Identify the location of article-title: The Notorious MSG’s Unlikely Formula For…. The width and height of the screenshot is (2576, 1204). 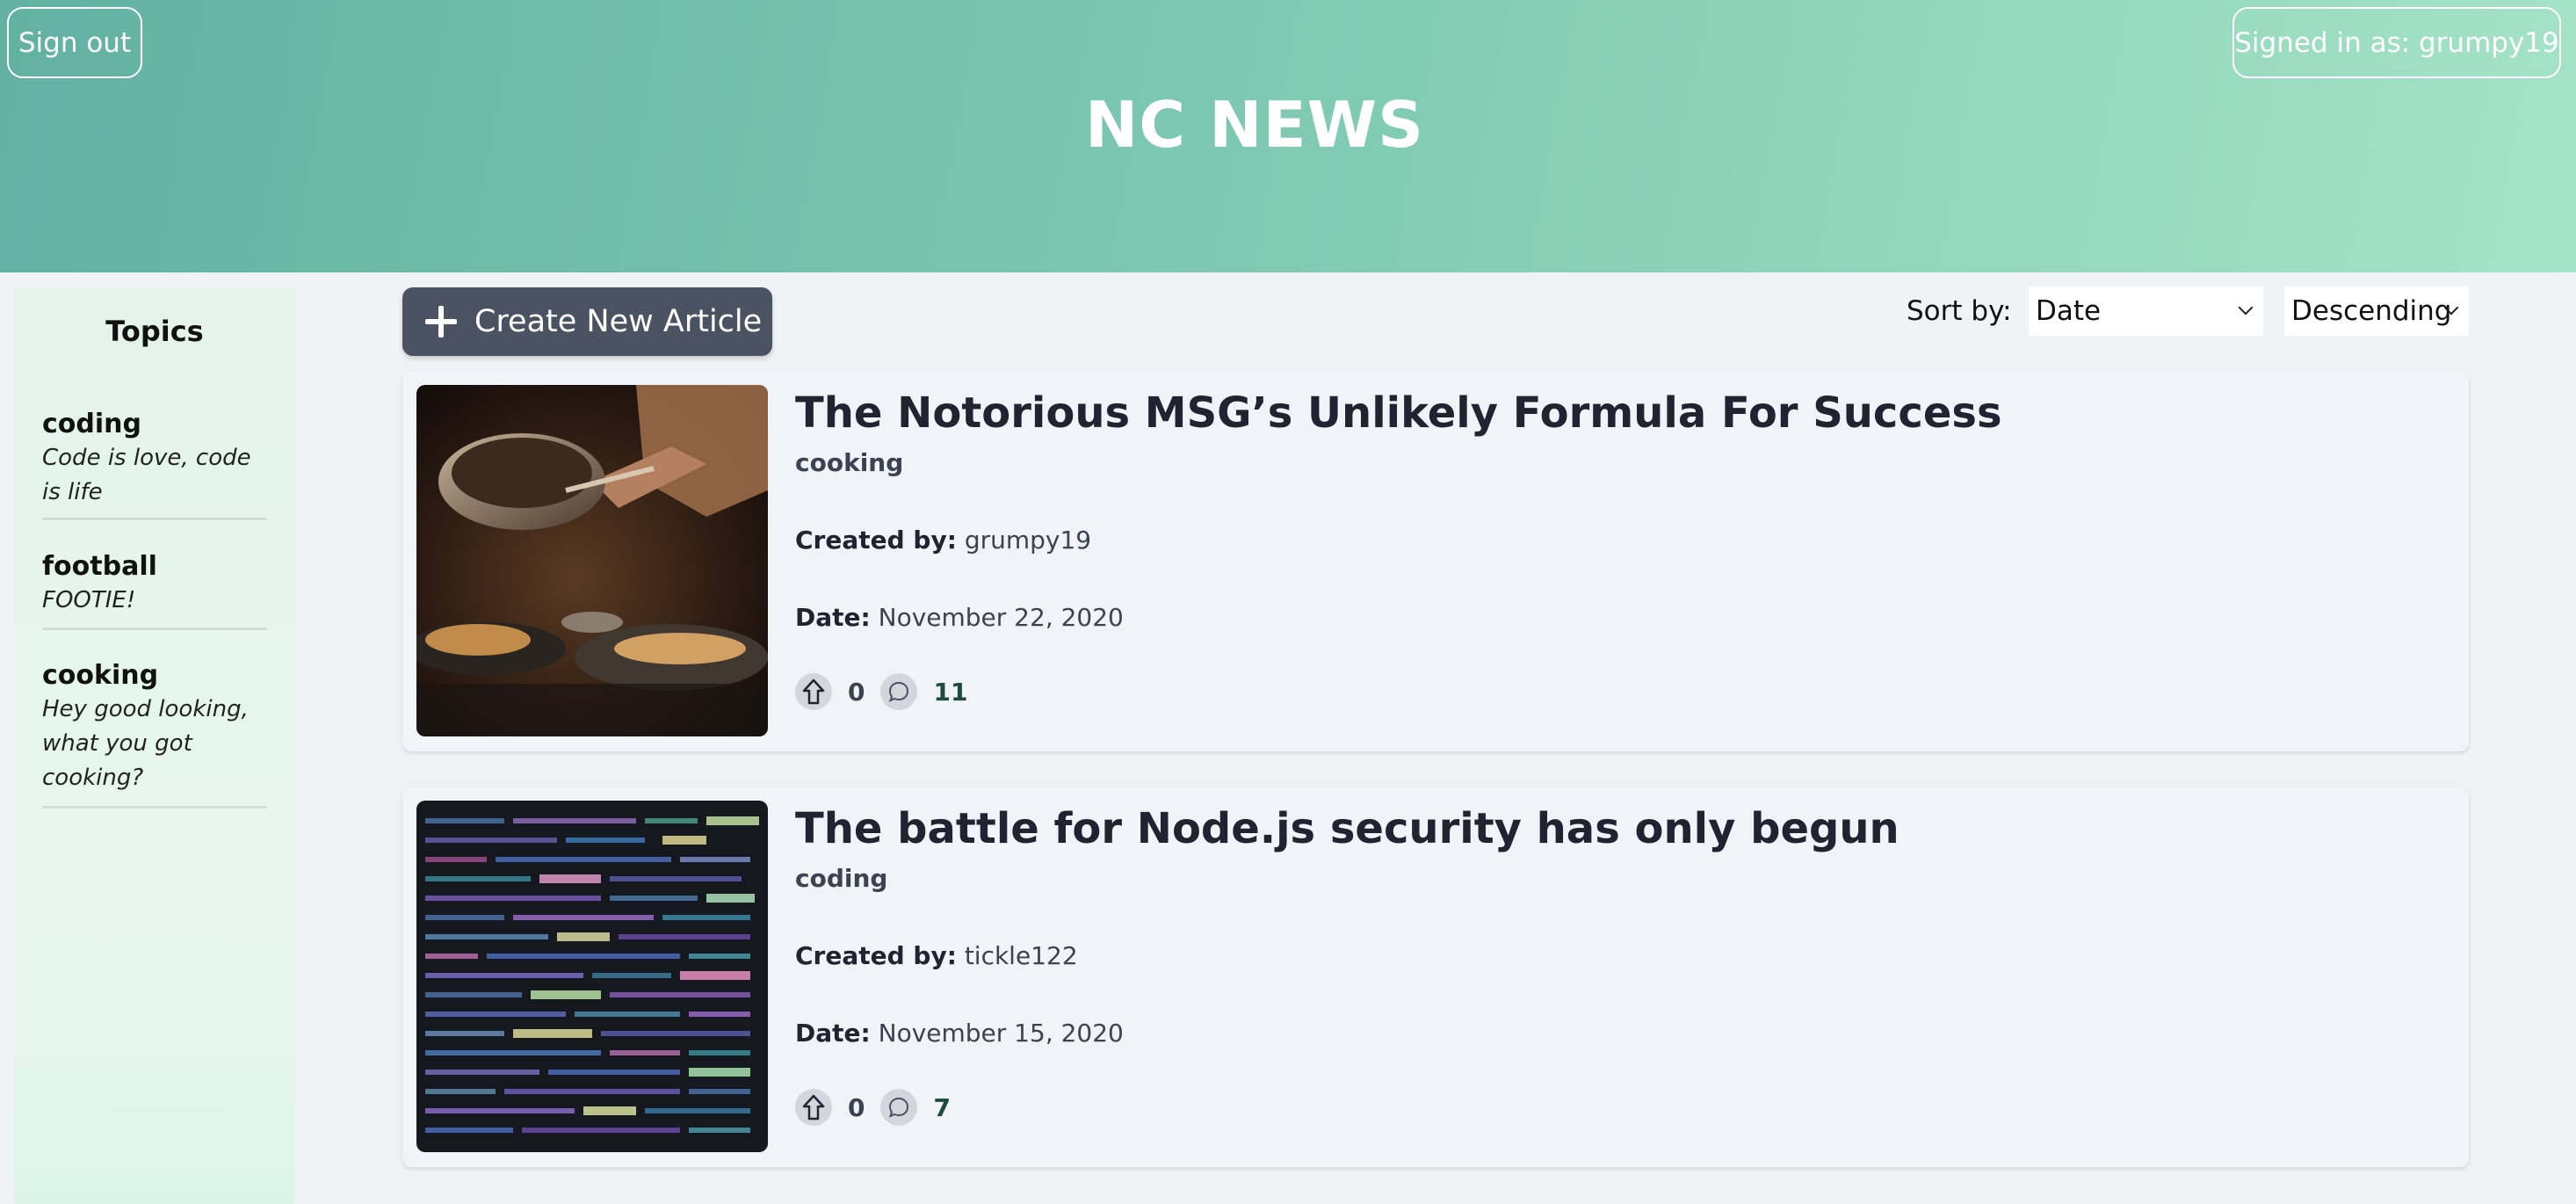
(1398, 413).